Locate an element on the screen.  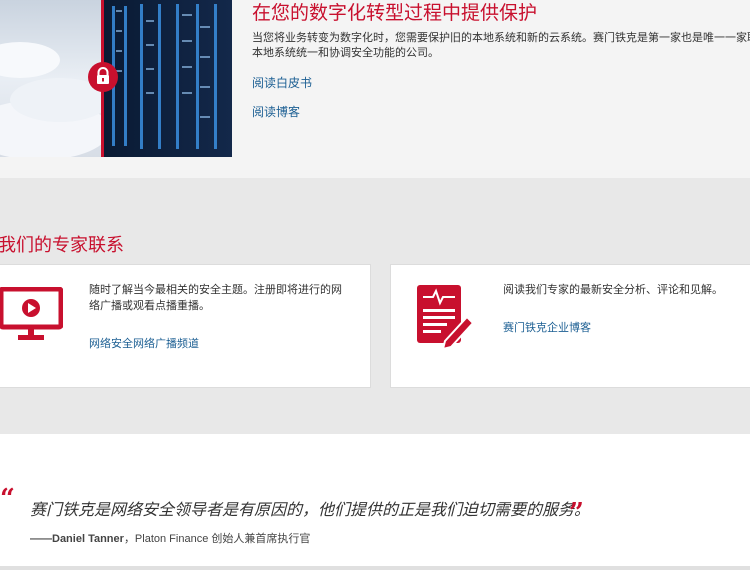
quote-close-icon: ” is located at coordinates (576, 513).